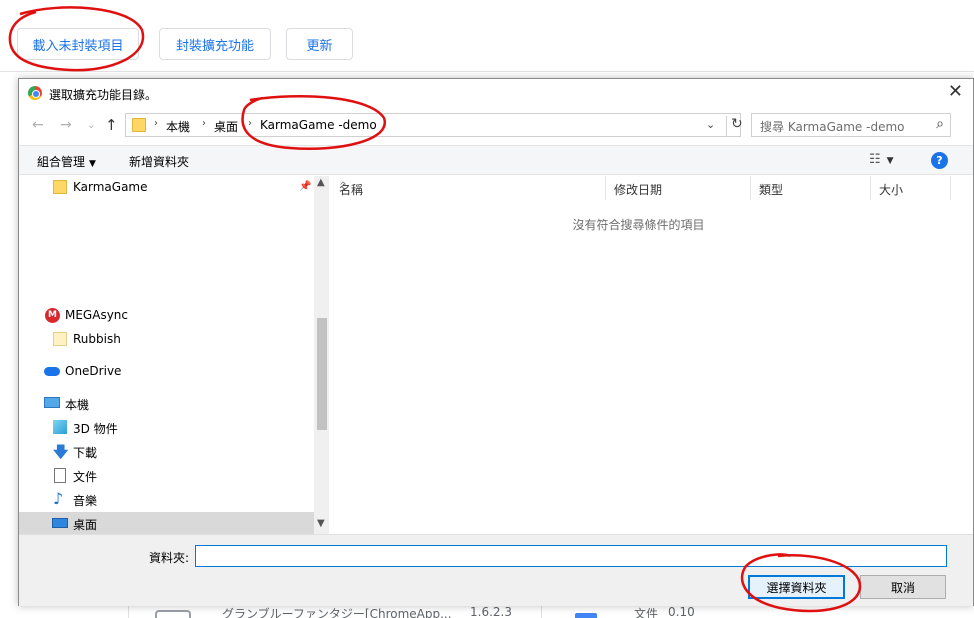  What do you see at coordinates (832, 127) in the screenshot?
I see `search-placeholder: 搜尋 KarmaGame -demo` at bounding box center [832, 127].